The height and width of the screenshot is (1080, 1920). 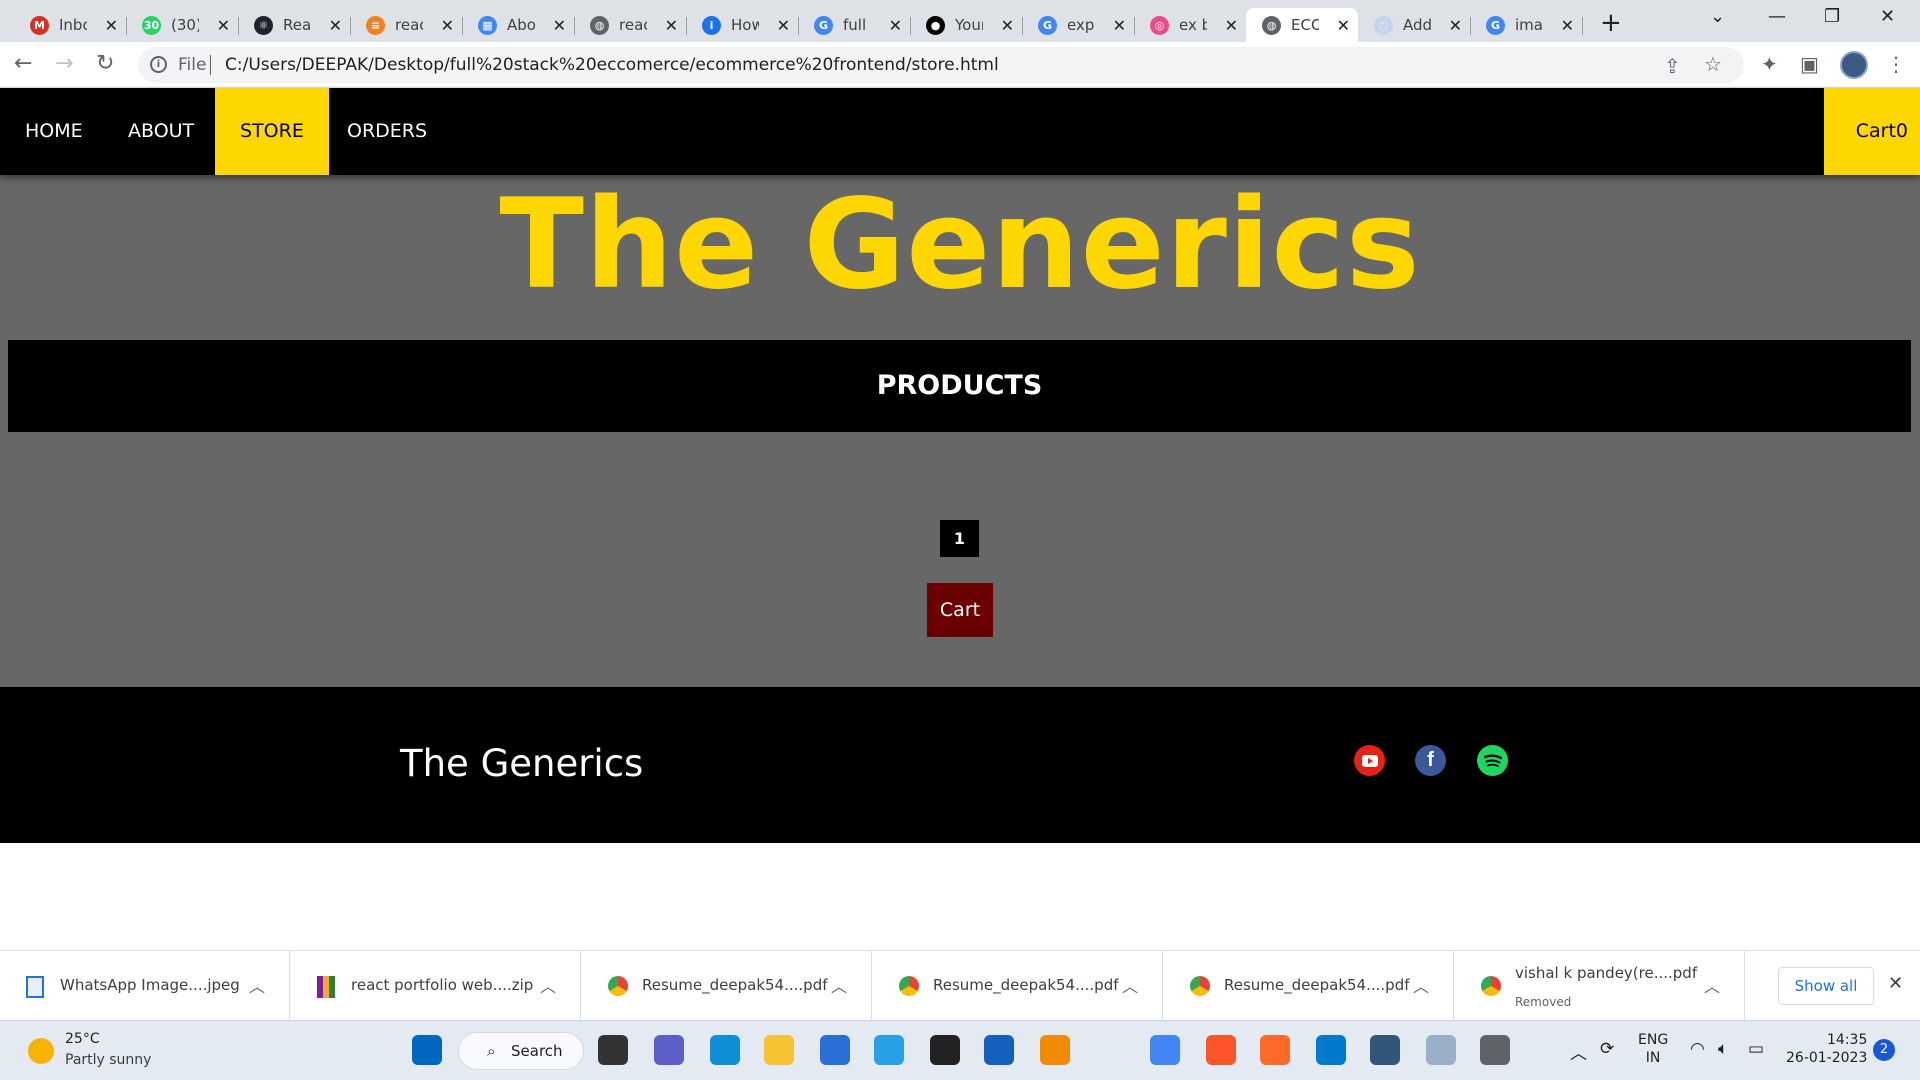 I want to click on weather-description: Partly sunny, so click(x=108, y=1060).